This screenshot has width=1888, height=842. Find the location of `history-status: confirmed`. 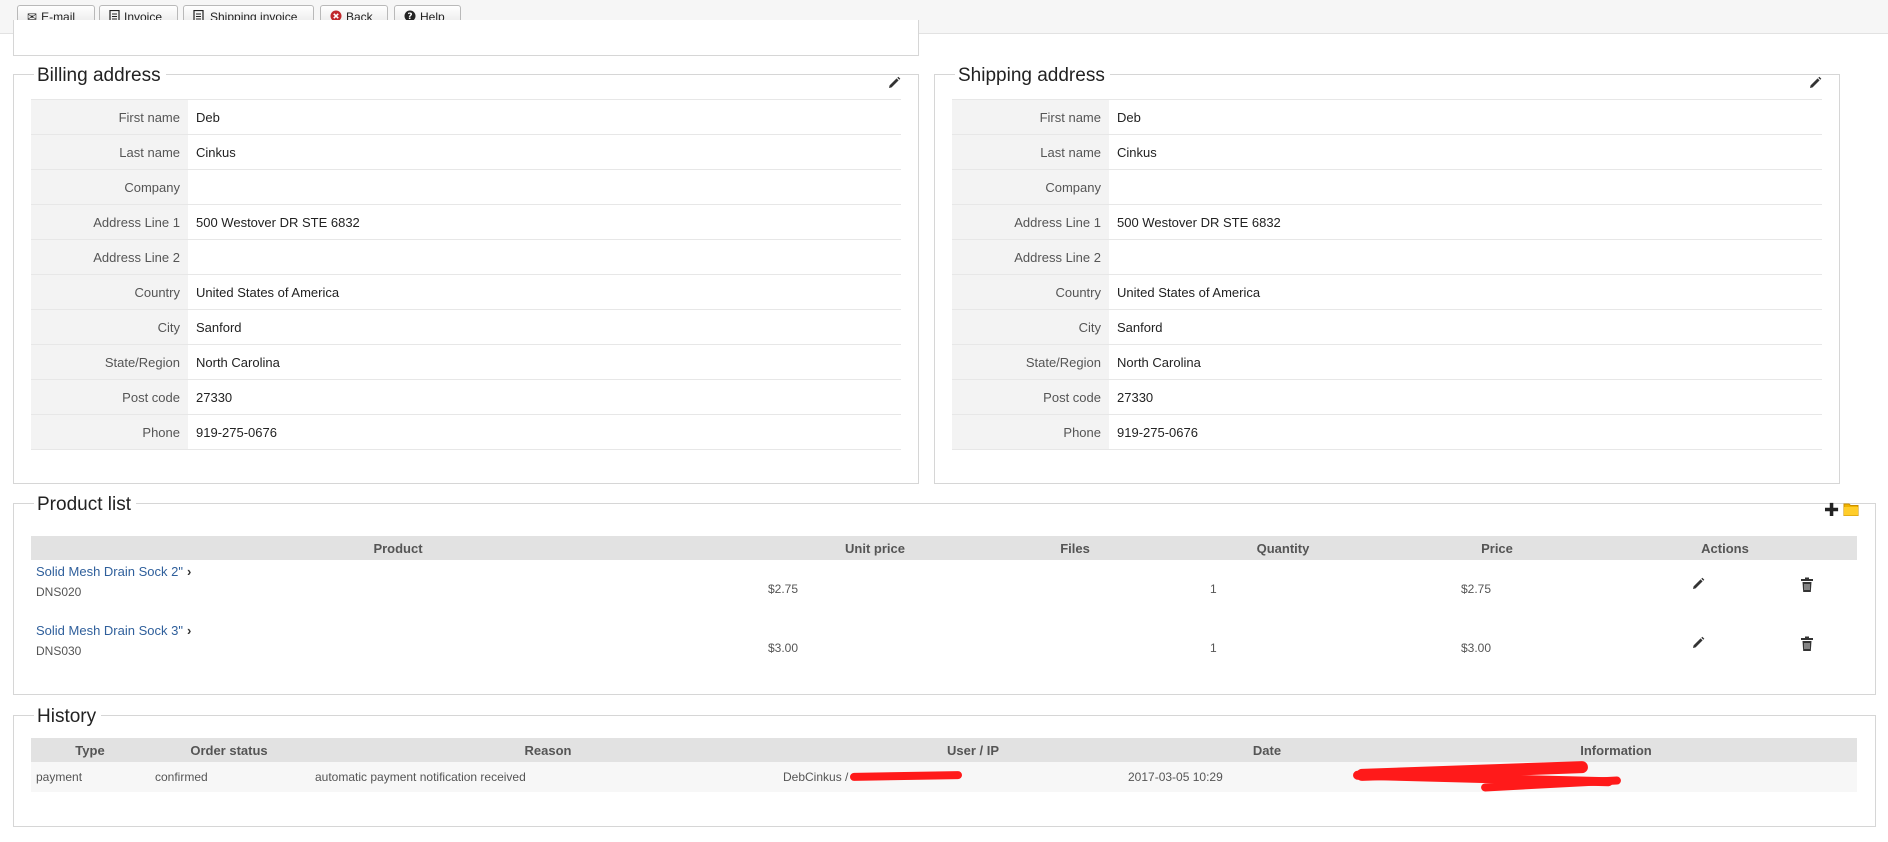

history-status: confirmed is located at coordinates (181, 777).